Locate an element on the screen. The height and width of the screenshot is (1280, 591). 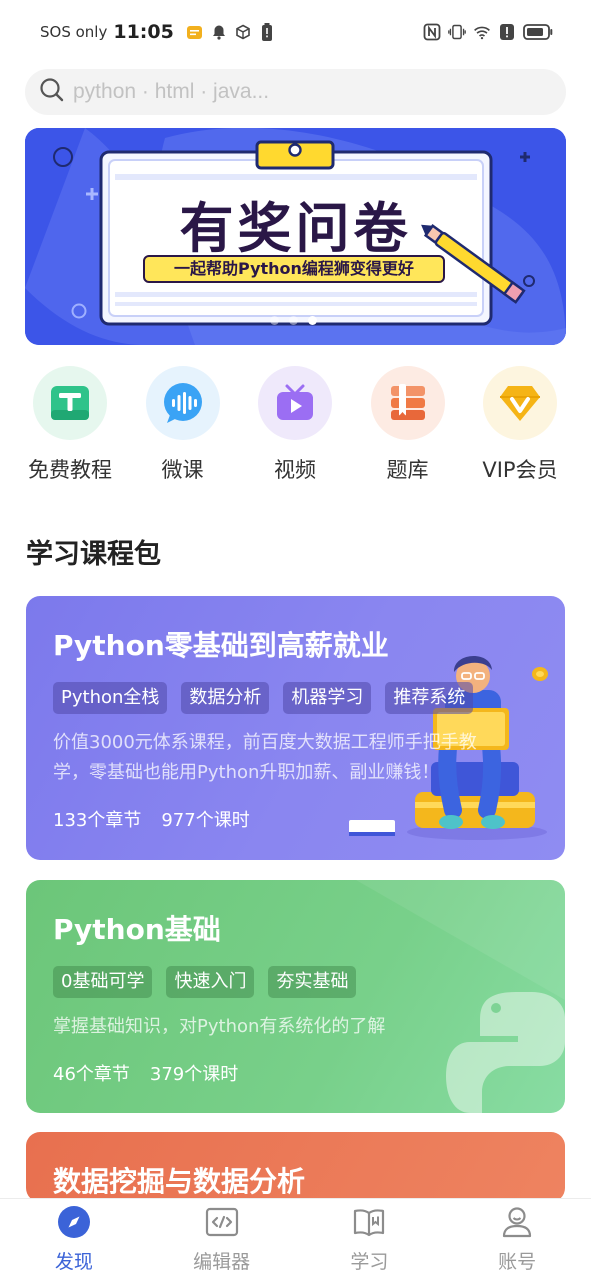
category-label: VIP会员 is located at coordinates (520, 470).